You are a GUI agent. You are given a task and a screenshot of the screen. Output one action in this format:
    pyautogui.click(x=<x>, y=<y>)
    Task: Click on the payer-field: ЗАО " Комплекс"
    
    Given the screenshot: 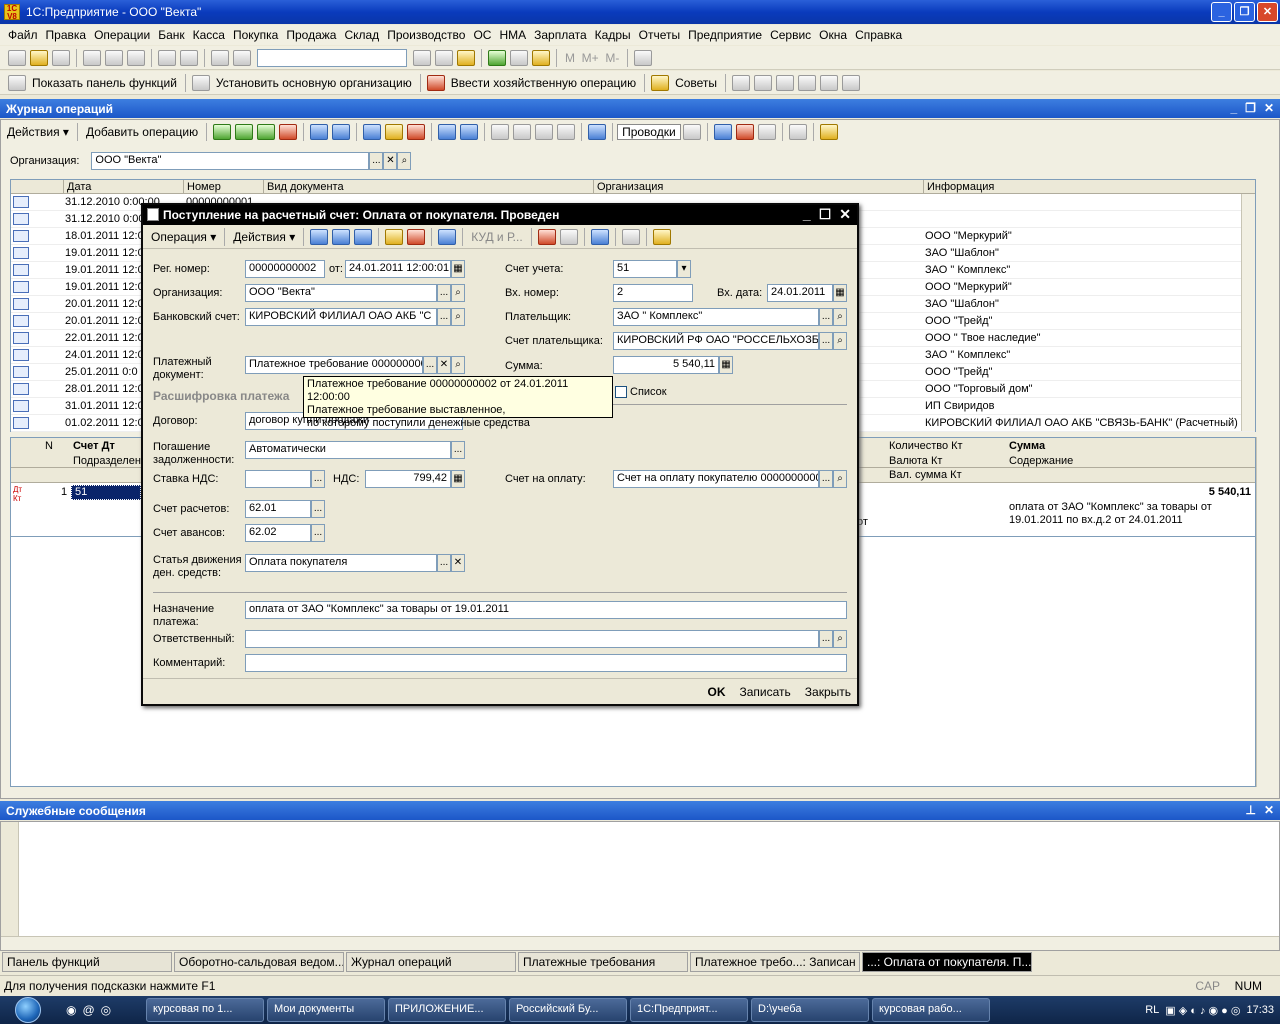 What is the action you would take?
    pyautogui.click(x=716, y=317)
    